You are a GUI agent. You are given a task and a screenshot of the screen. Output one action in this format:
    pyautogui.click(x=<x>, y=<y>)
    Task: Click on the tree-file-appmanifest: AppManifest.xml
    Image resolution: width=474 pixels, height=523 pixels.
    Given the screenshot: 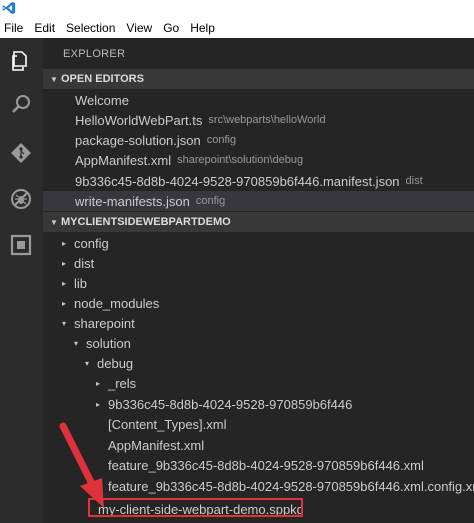 What is the action you would take?
    pyautogui.click(x=258, y=445)
    